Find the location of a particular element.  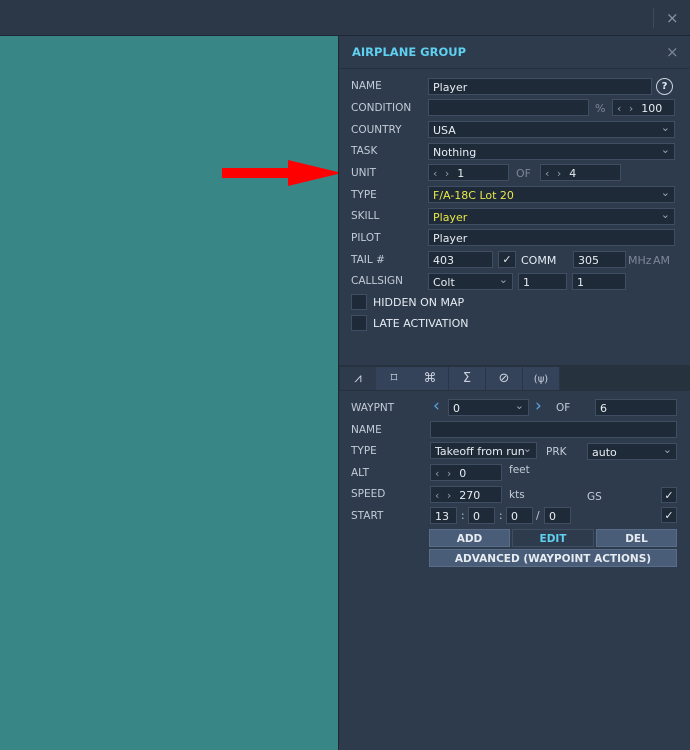

add-button: ADD is located at coordinates (469, 538).